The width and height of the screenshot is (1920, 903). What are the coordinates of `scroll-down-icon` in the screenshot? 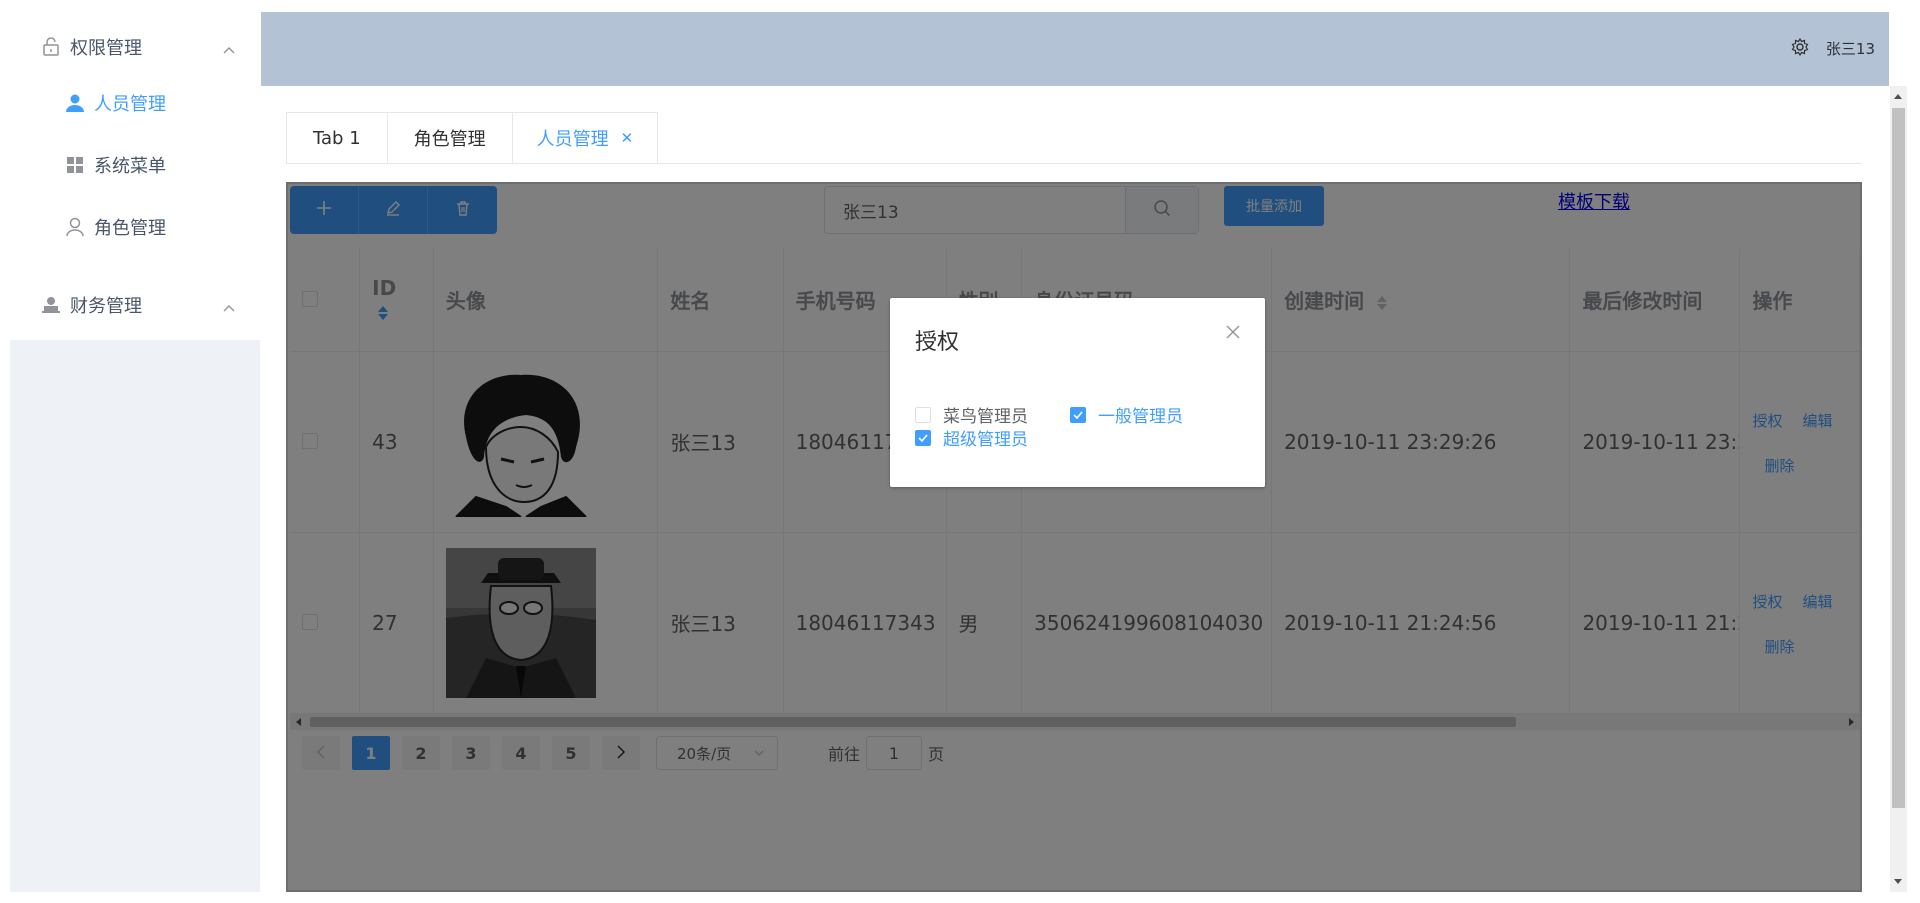 It's located at (1898, 881).